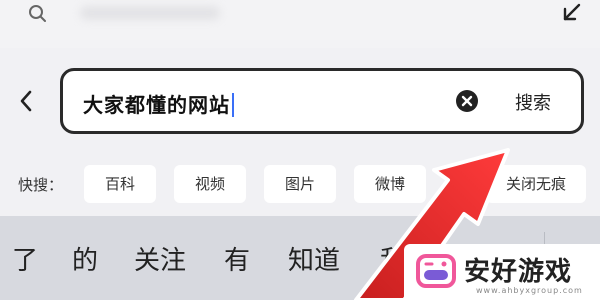  I want to click on candidate-word: 了, so click(25, 258).